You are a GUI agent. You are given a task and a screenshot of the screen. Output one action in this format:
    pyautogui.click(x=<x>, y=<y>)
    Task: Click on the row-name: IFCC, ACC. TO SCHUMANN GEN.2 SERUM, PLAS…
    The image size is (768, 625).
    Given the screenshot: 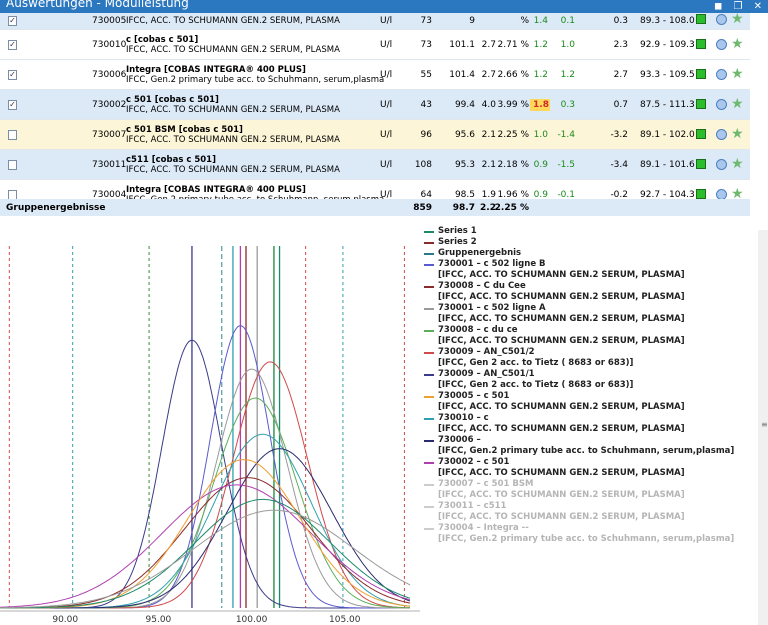 What is the action you would take?
    pyautogui.click(x=233, y=21)
    